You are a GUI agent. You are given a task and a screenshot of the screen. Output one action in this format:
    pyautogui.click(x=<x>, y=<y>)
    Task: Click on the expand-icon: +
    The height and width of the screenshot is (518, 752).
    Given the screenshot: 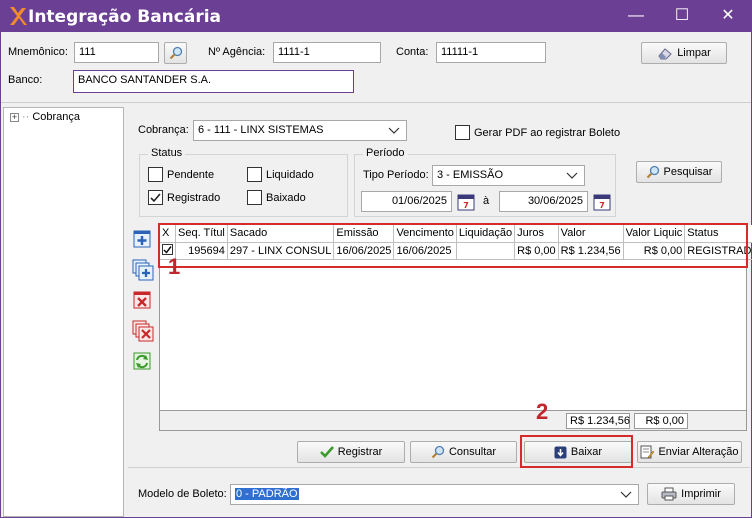 What is the action you would take?
    pyautogui.click(x=14, y=117)
    